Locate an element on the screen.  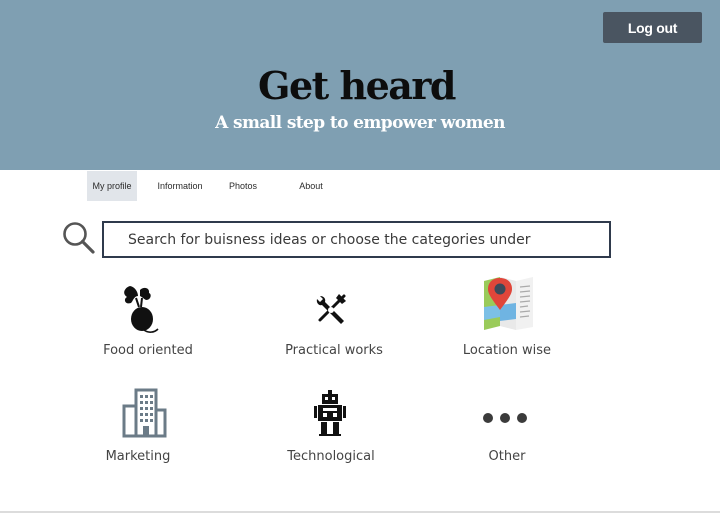
category-other: Other is located at coordinates (507, 437).